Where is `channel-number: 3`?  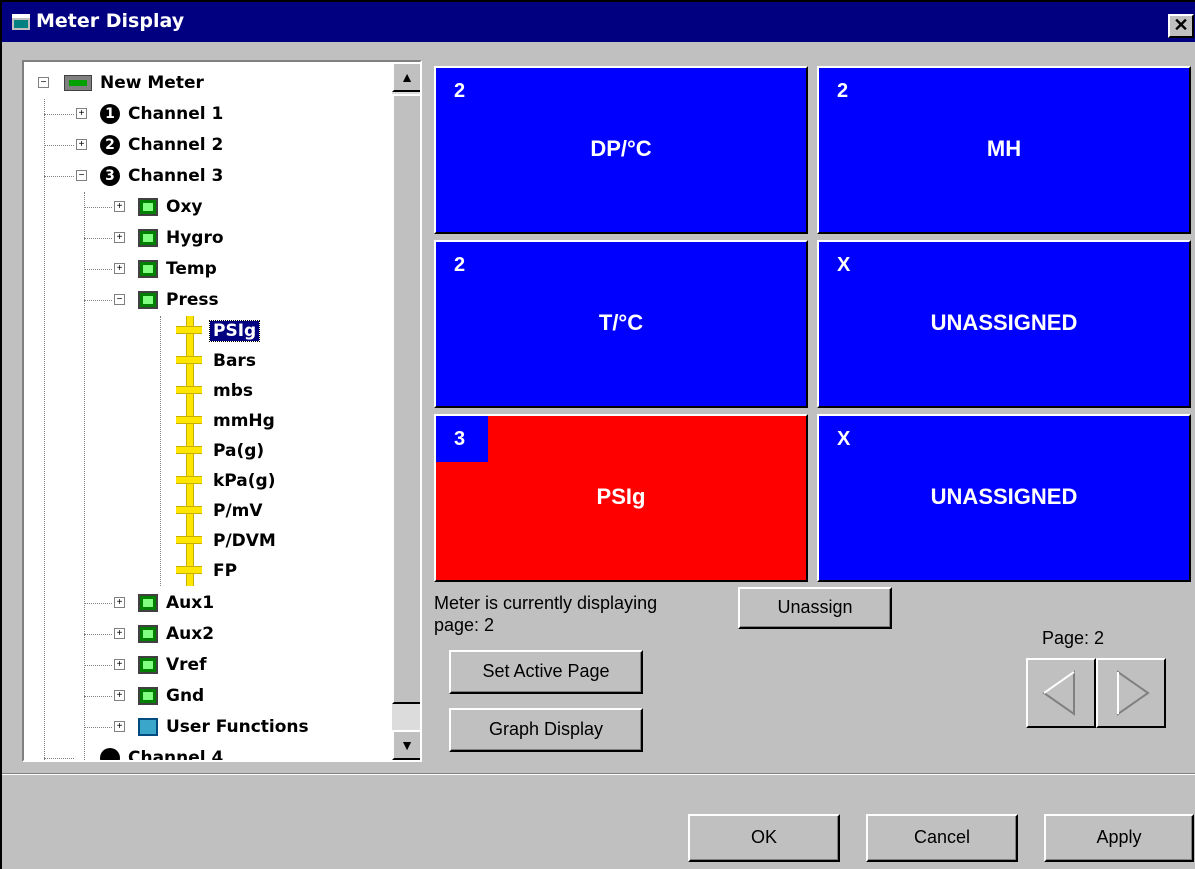
channel-number: 3 is located at coordinates (110, 176).